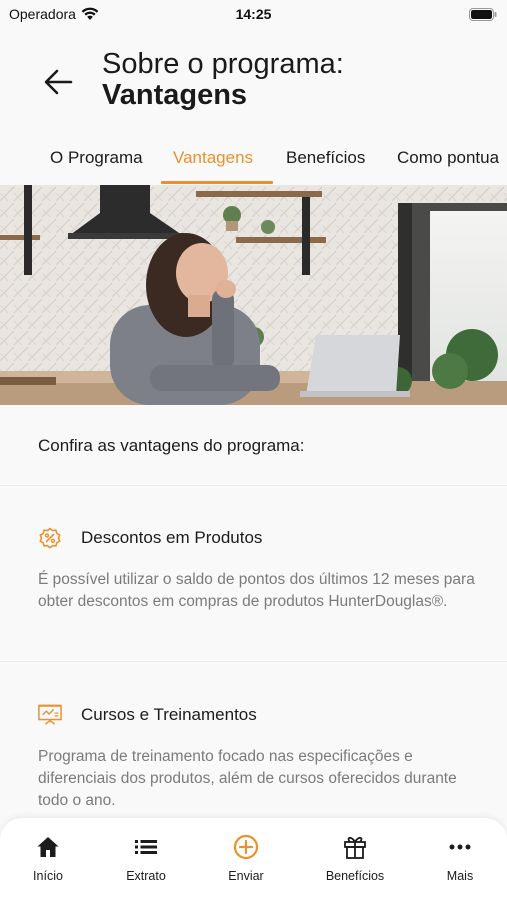 The height and width of the screenshot is (900, 507). Describe the element at coordinates (96, 158) in the screenshot. I see `tab-o-programa: O Programa` at that location.